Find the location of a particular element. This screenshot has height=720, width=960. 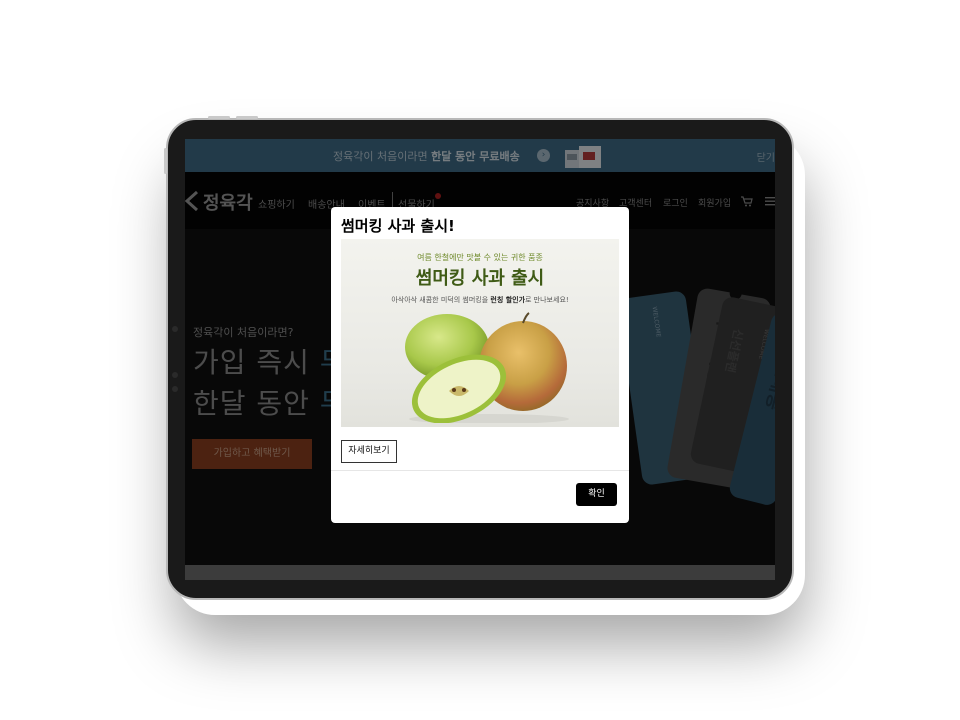

apples-image is located at coordinates (487, 367).